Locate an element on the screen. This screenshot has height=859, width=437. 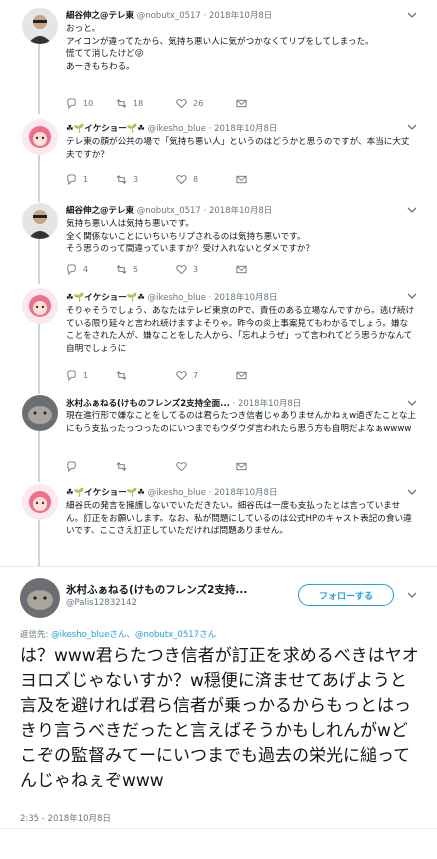
retweet-button: 18 is located at coordinates (129, 103).